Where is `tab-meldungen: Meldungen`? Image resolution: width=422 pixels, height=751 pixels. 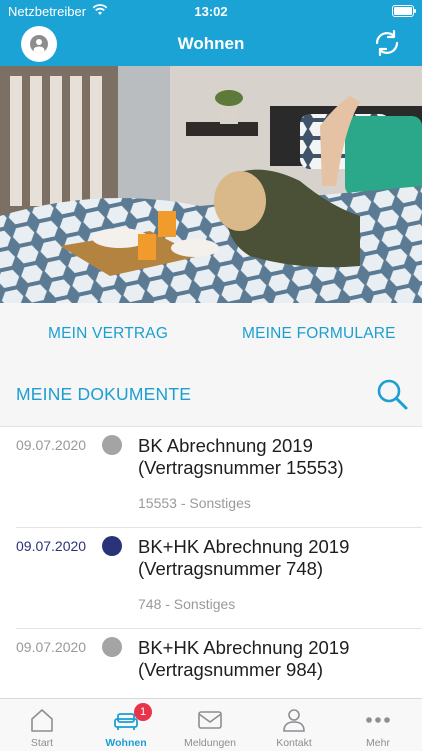
tab-meldungen: Meldungen is located at coordinates (210, 725).